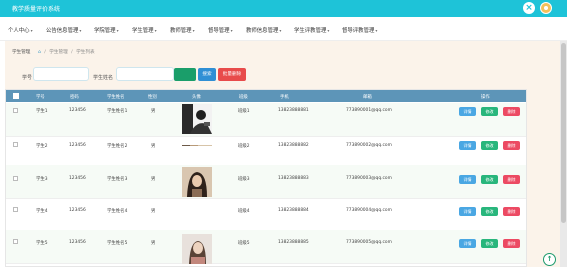  Describe the element at coordinates (549, 259) in the screenshot. I see `back-to-top-icon: ↑` at that location.